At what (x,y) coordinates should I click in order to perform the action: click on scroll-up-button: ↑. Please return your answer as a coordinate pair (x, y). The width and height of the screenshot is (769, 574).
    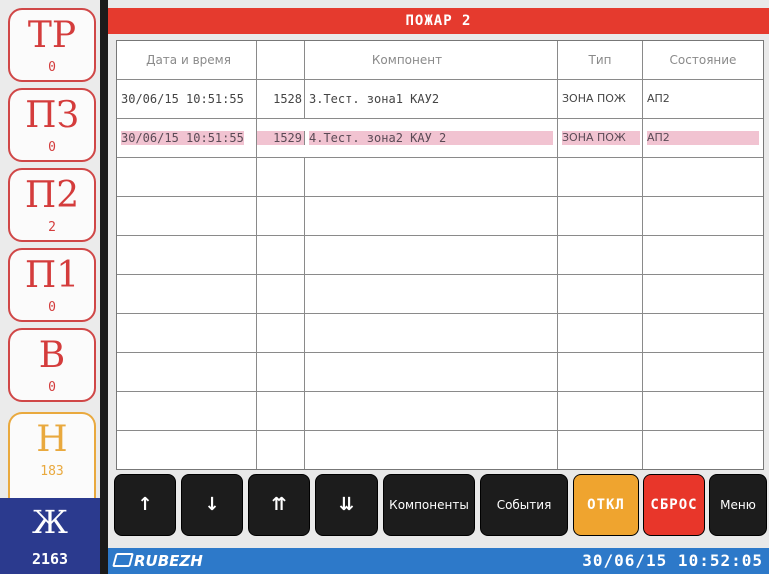
    Looking at the image, I should click on (145, 505).